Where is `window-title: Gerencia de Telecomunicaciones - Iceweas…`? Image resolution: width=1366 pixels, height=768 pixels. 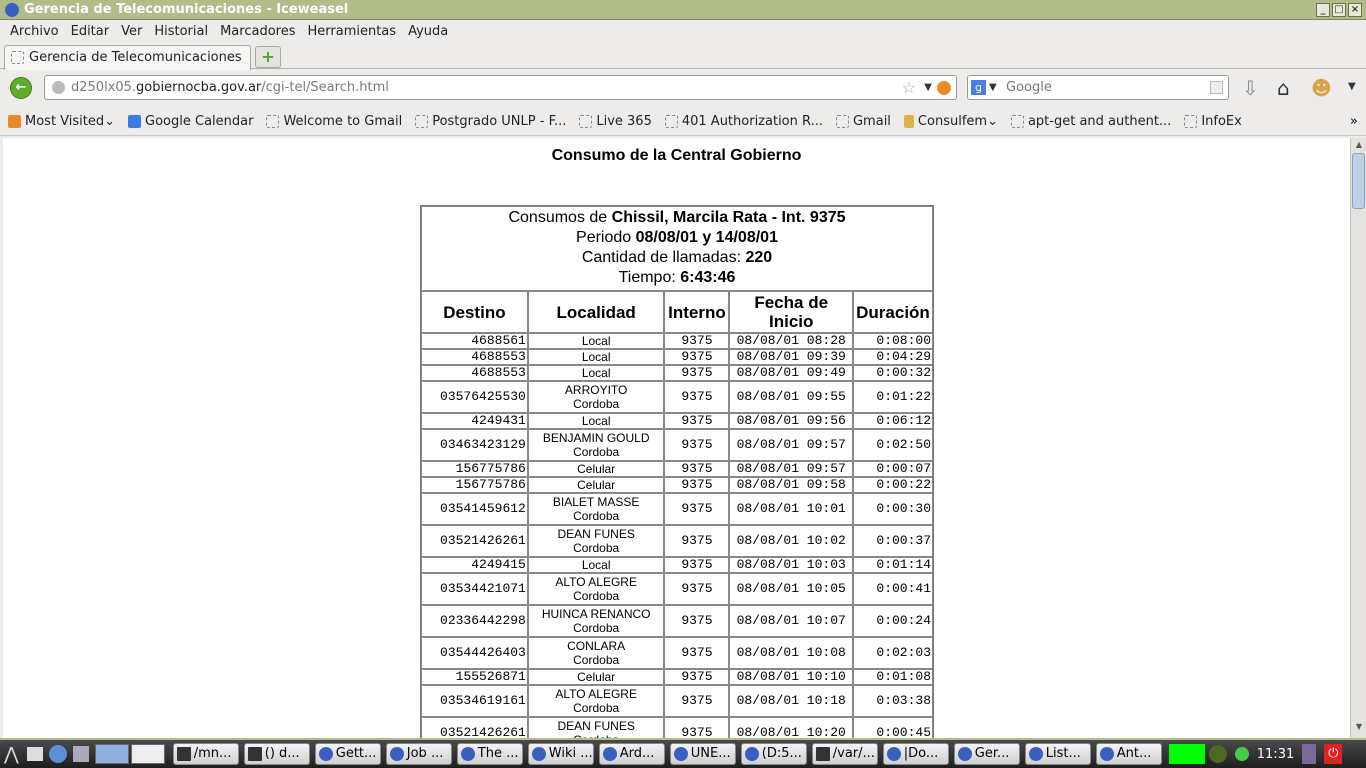 window-title: Gerencia de Telecomunicaciones - Iceweas… is located at coordinates (186, 9).